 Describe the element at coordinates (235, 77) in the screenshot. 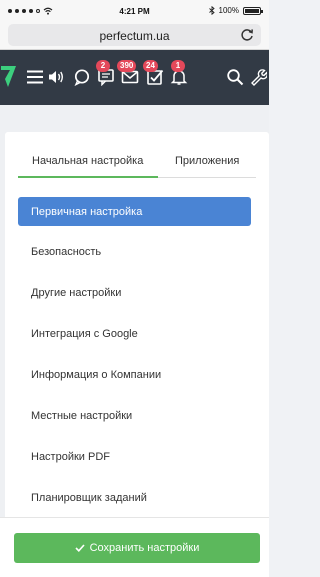

I see `search-icon` at that location.